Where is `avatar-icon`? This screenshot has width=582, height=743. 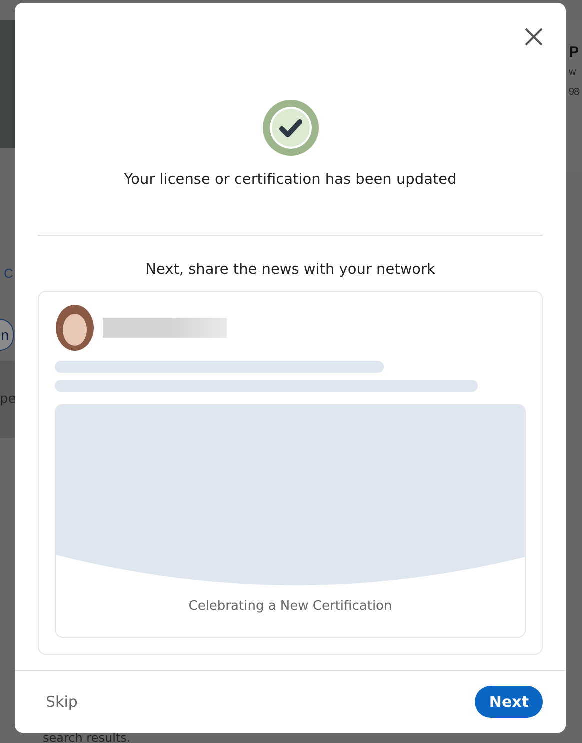 avatar-icon is located at coordinates (75, 328).